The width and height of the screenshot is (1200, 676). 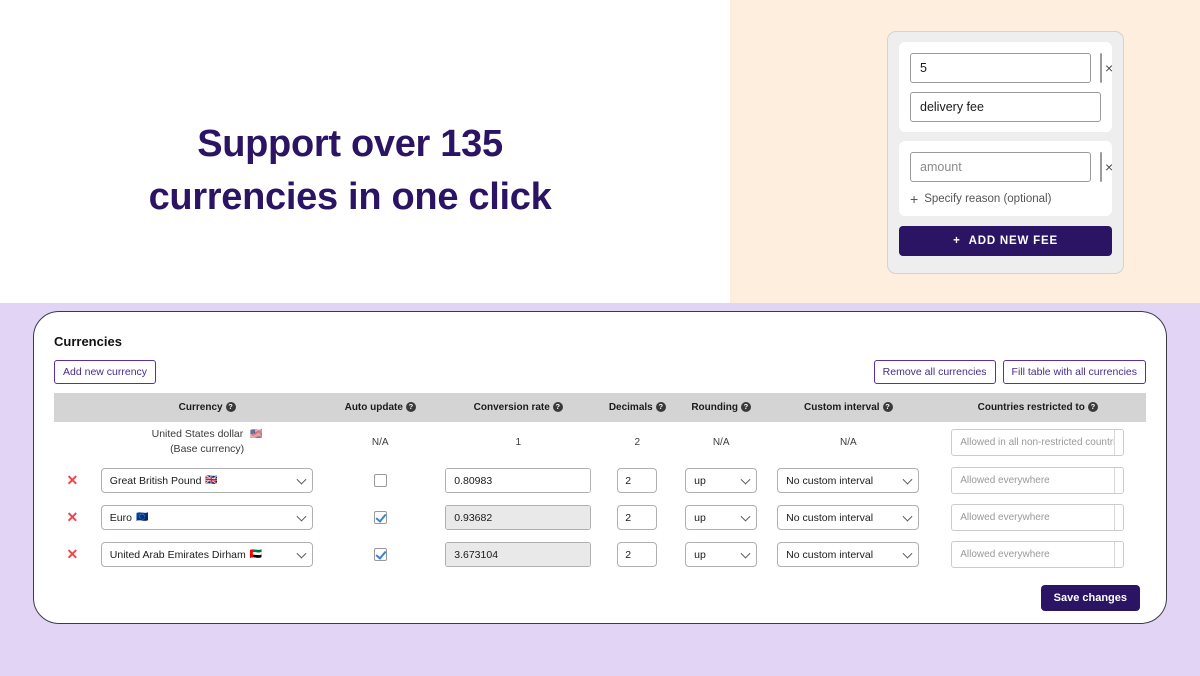 What do you see at coordinates (72, 442) in the screenshot?
I see `base-remove-cell` at bounding box center [72, 442].